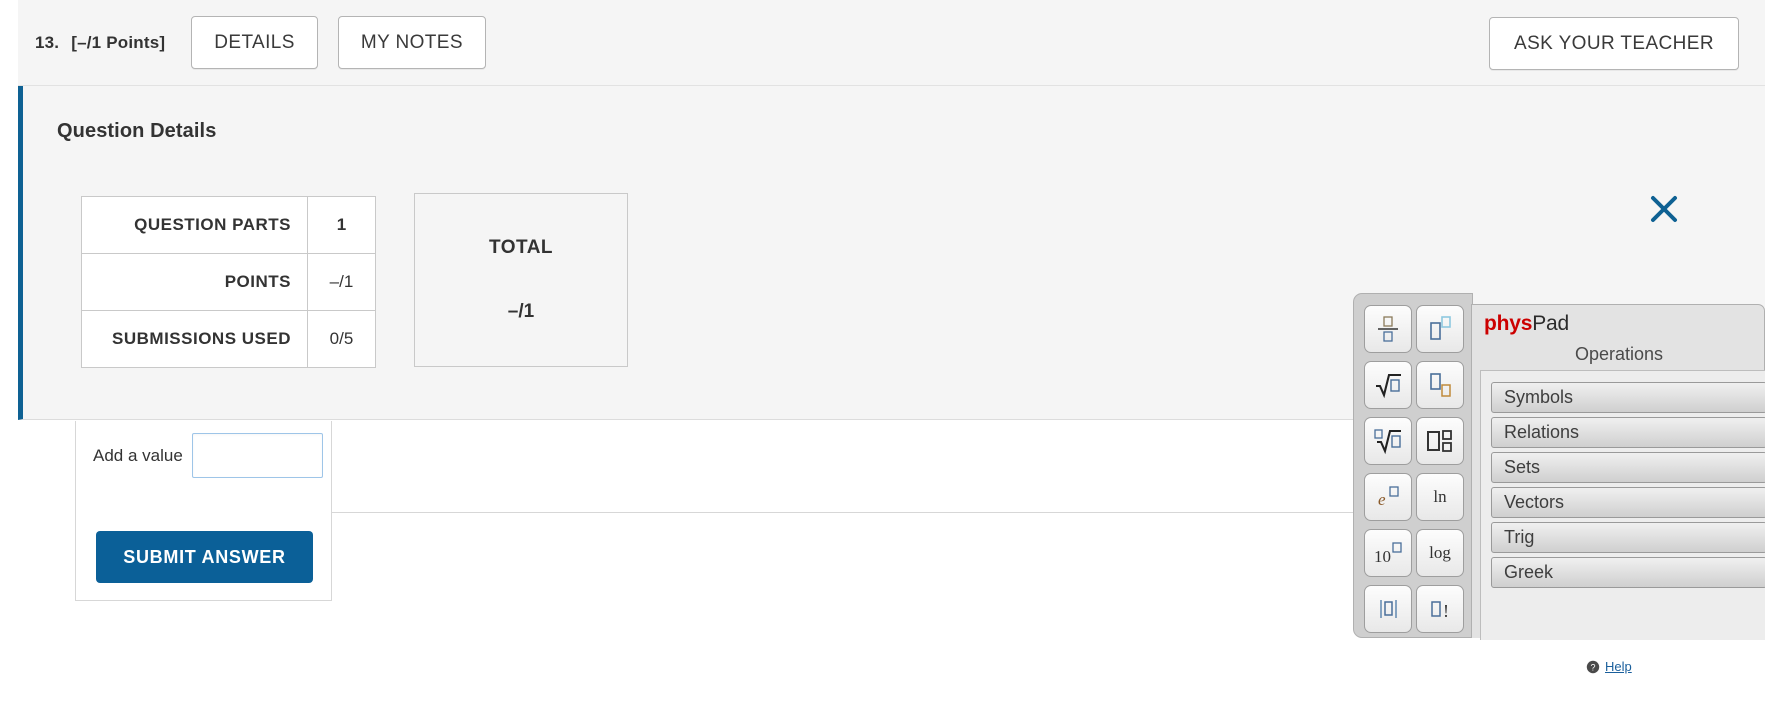 The height and width of the screenshot is (720, 1765). What do you see at coordinates (341, 225) in the screenshot?
I see `row-value: 1` at bounding box center [341, 225].